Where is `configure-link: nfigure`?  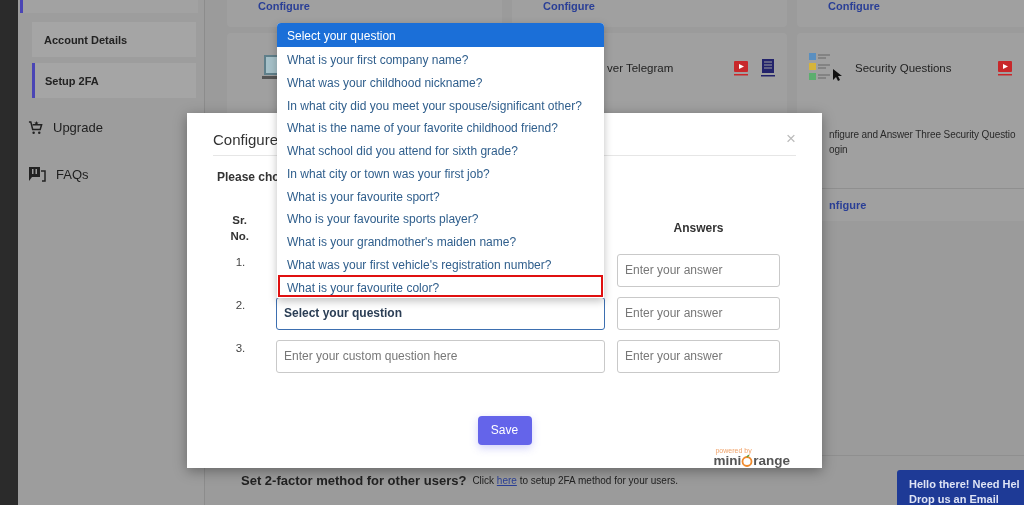
configure-link: nfigure is located at coordinates (848, 205).